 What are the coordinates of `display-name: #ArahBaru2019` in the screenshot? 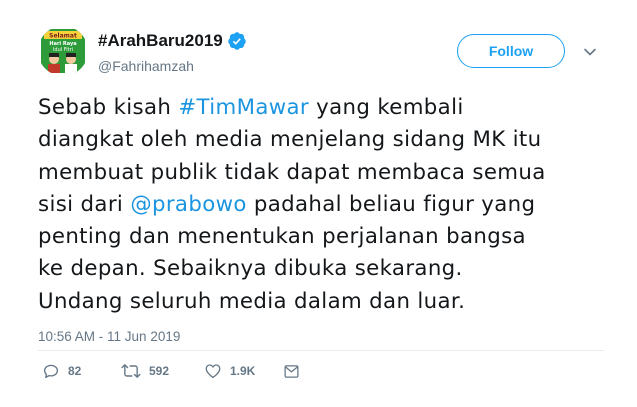 It's located at (172, 41).